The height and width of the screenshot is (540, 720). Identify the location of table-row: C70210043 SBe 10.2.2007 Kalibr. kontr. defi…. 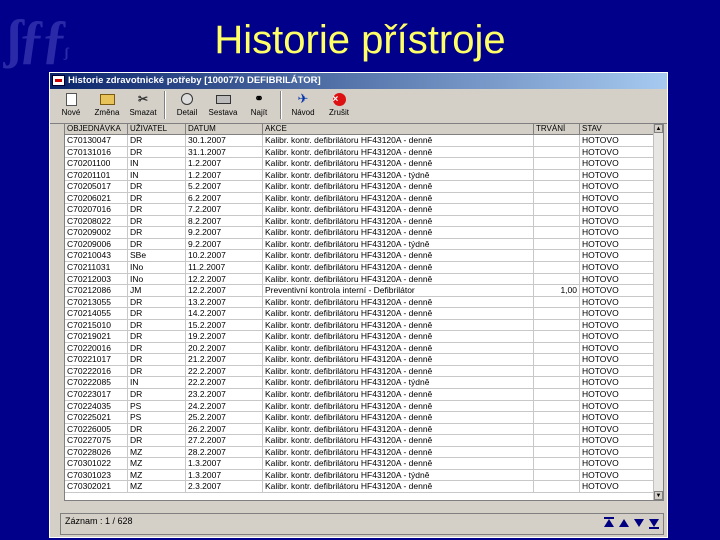
(360, 256).